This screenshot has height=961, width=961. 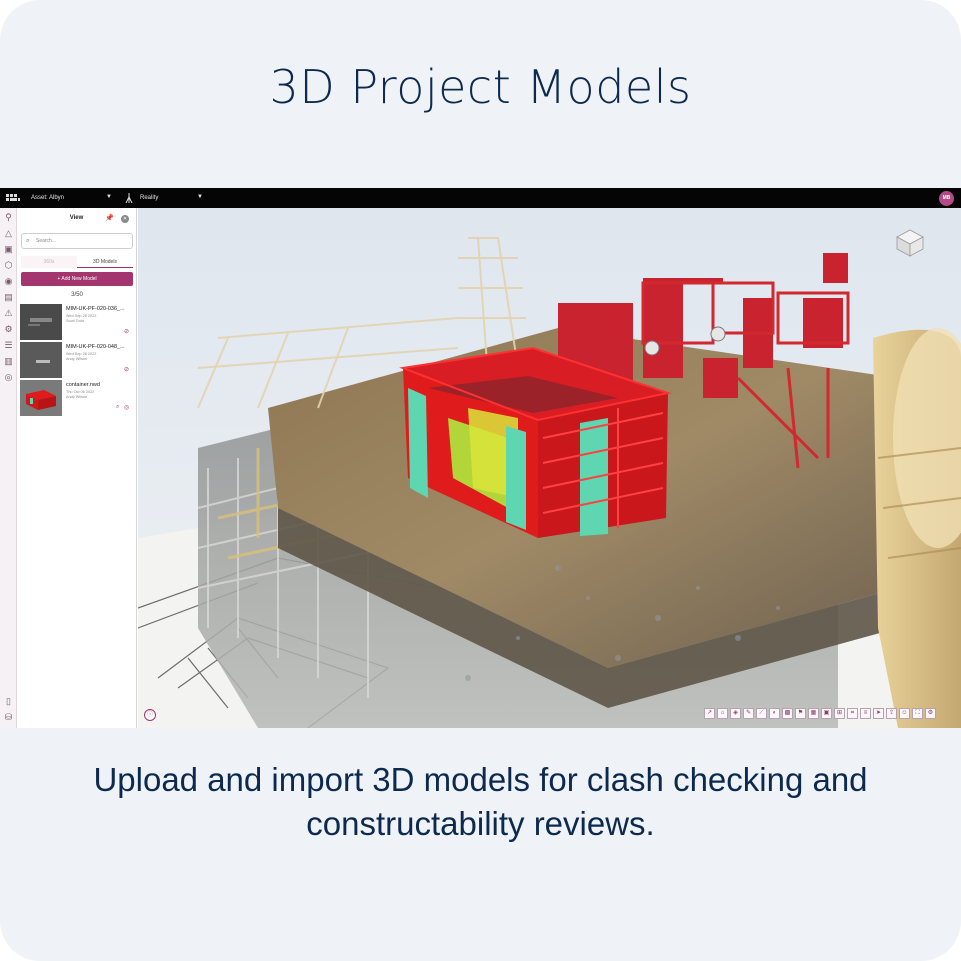 What do you see at coordinates (8, 377) in the screenshot?
I see `settings-icon: ◎` at bounding box center [8, 377].